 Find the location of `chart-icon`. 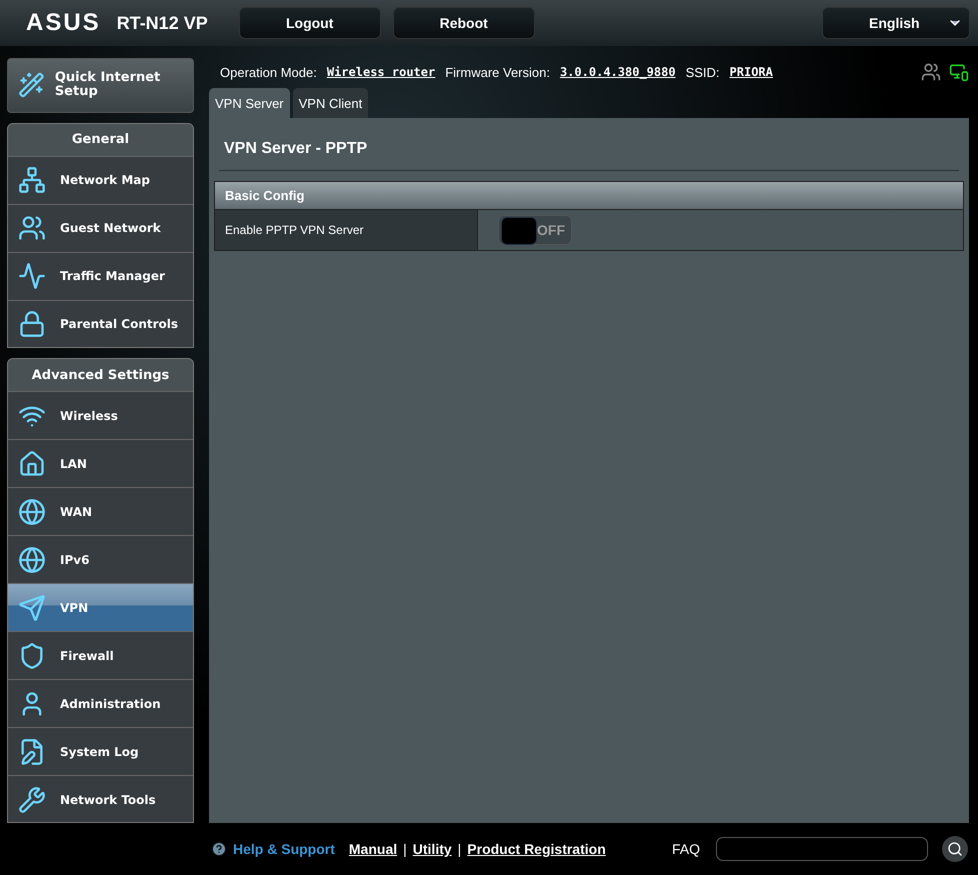

chart-icon is located at coordinates (32, 276).